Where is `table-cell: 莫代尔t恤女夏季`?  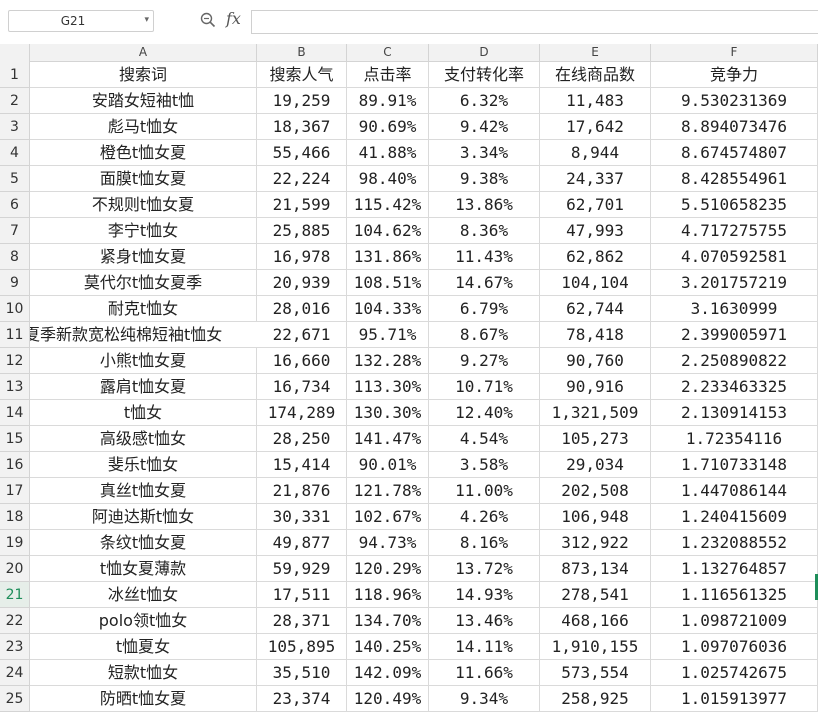 table-cell: 莫代尔t恤女夏季 is located at coordinates (143, 283).